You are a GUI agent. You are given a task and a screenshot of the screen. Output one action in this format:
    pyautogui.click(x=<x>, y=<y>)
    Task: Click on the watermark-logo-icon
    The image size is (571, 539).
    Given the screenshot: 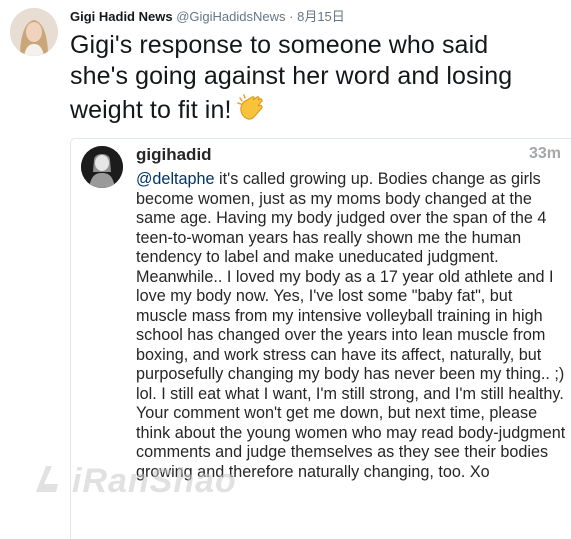 What is the action you would take?
    pyautogui.click(x=49, y=483)
    